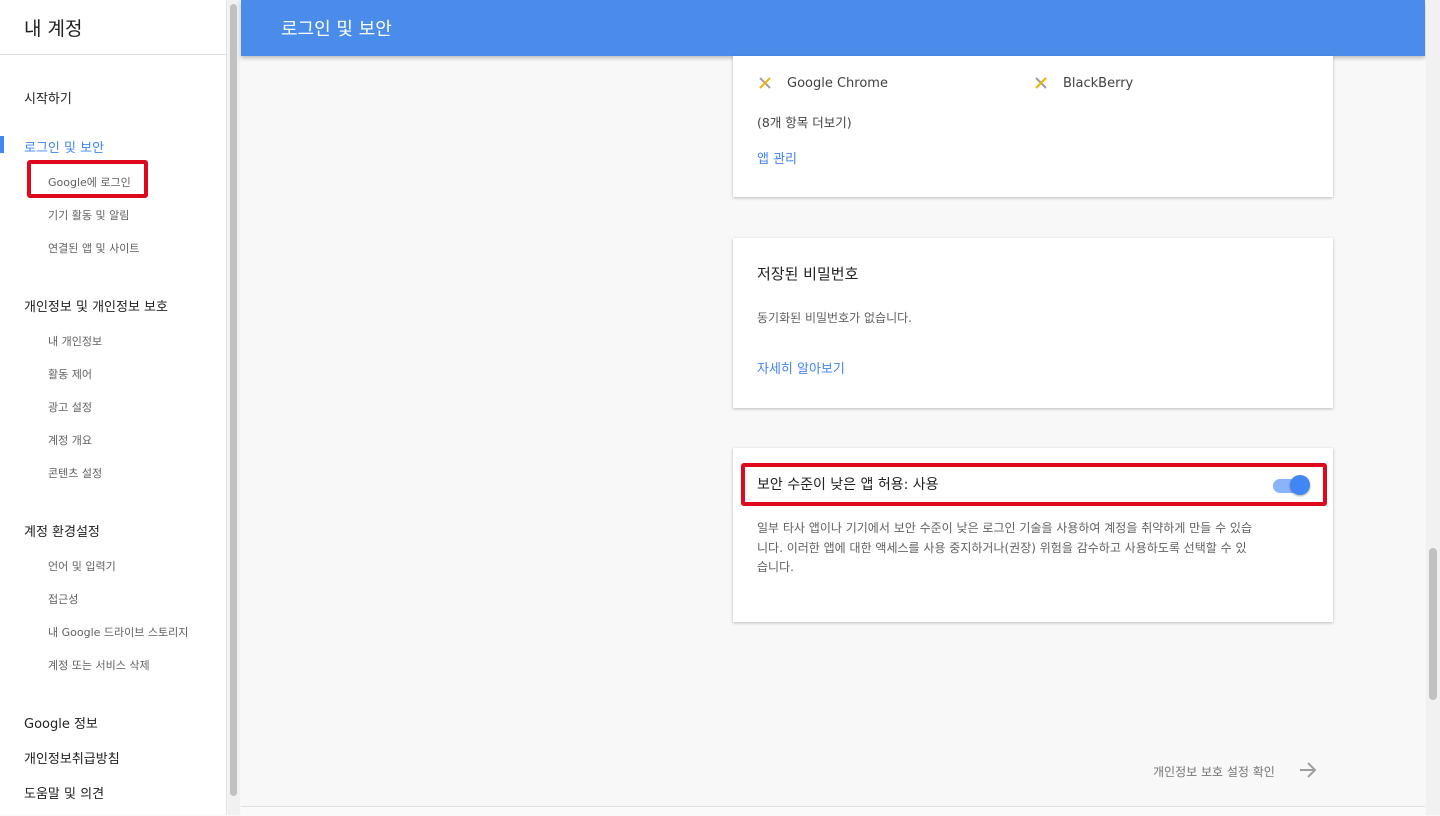  Describe the element at coordinates (837, 83) in the screenshot. I see `app-name: Google Chrome` at that location.